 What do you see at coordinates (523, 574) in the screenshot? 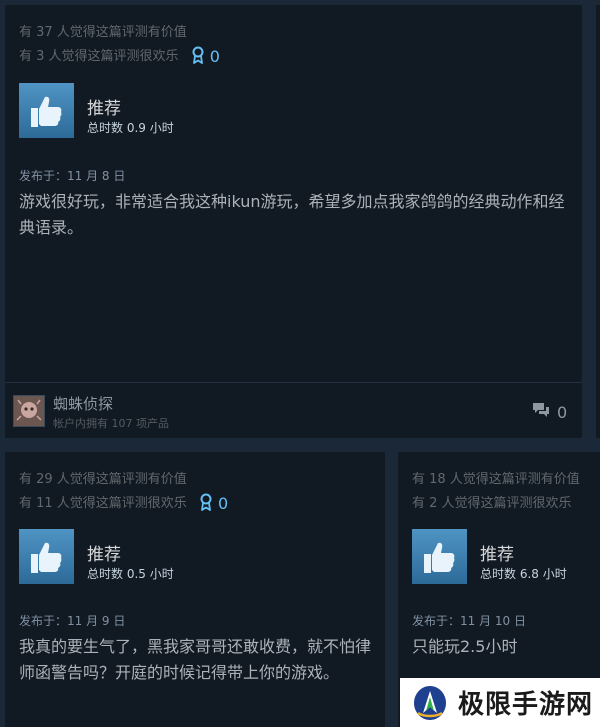
I see `hours-on-record: 总时数 6.8 小时` at bounding box center [523, 574].